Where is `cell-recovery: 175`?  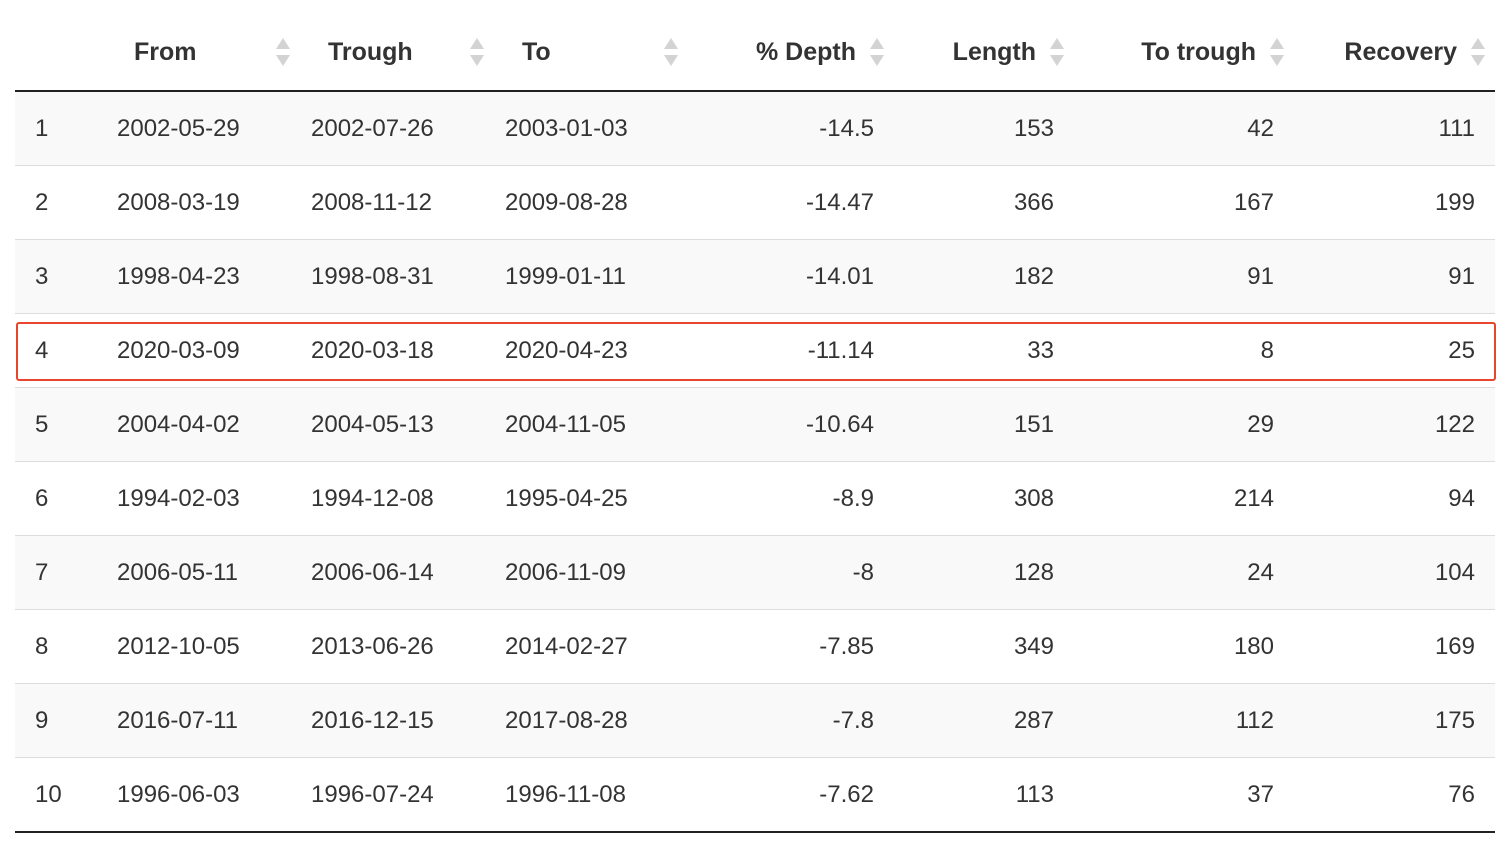 cell-recovery: 175 is located at coordinates (1394, 720).